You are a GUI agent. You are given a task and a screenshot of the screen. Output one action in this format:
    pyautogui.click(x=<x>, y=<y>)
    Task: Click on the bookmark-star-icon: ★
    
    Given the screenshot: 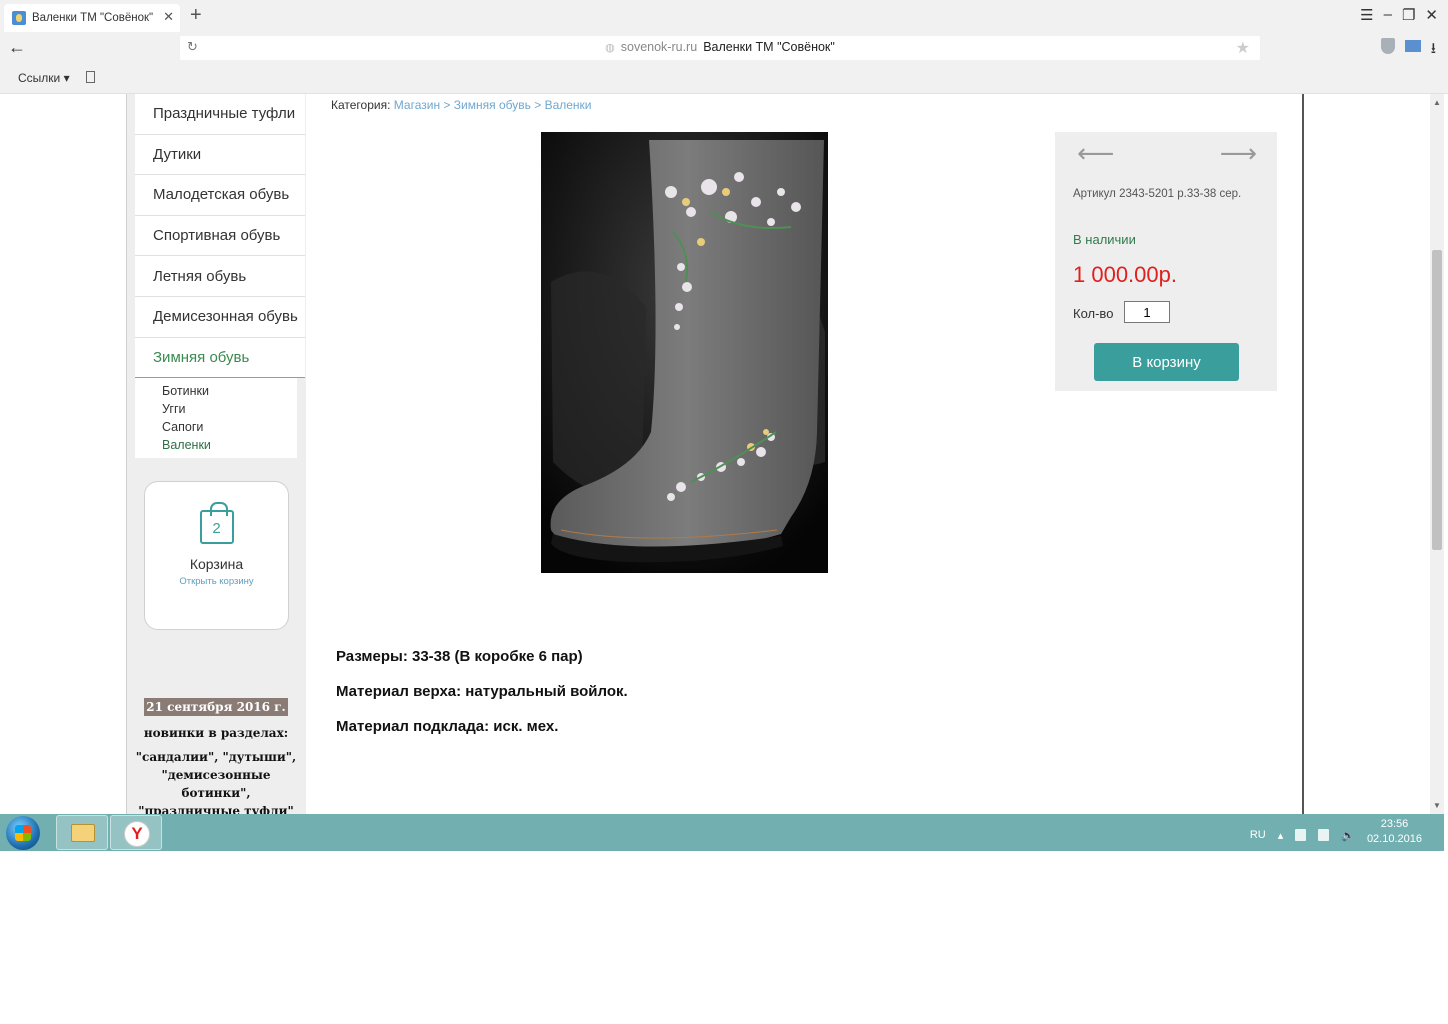 What is the action you would take?
    pyautogui.click(x=1243, y=48)
    